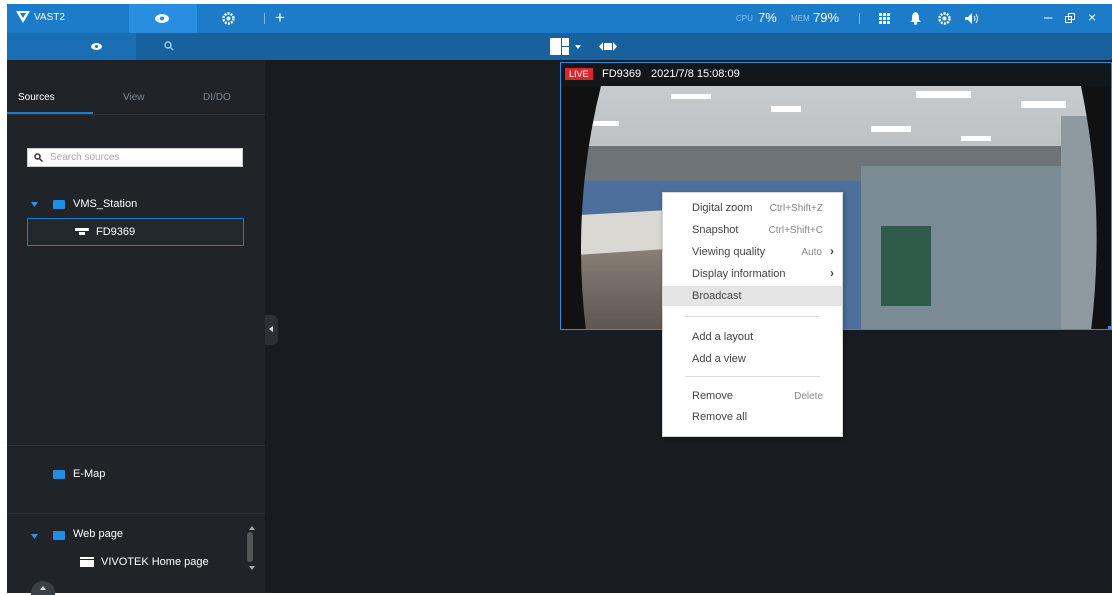  I want to click on tree-item-camera: FD9369, so click(135, 232).